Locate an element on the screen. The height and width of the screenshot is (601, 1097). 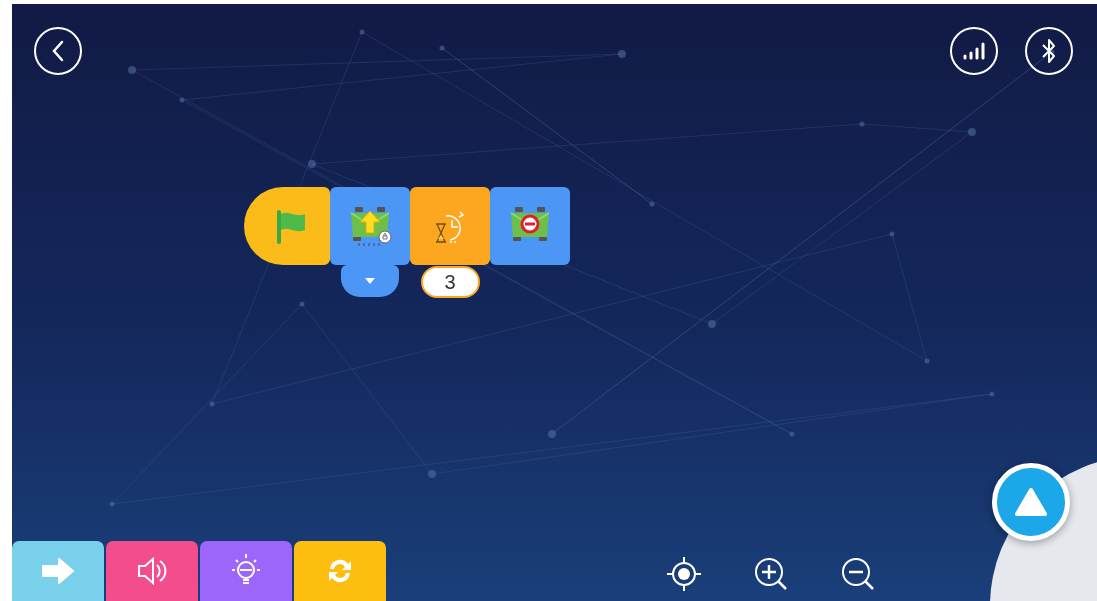
bluetooth-icon is located at coordinates (1049, 51).